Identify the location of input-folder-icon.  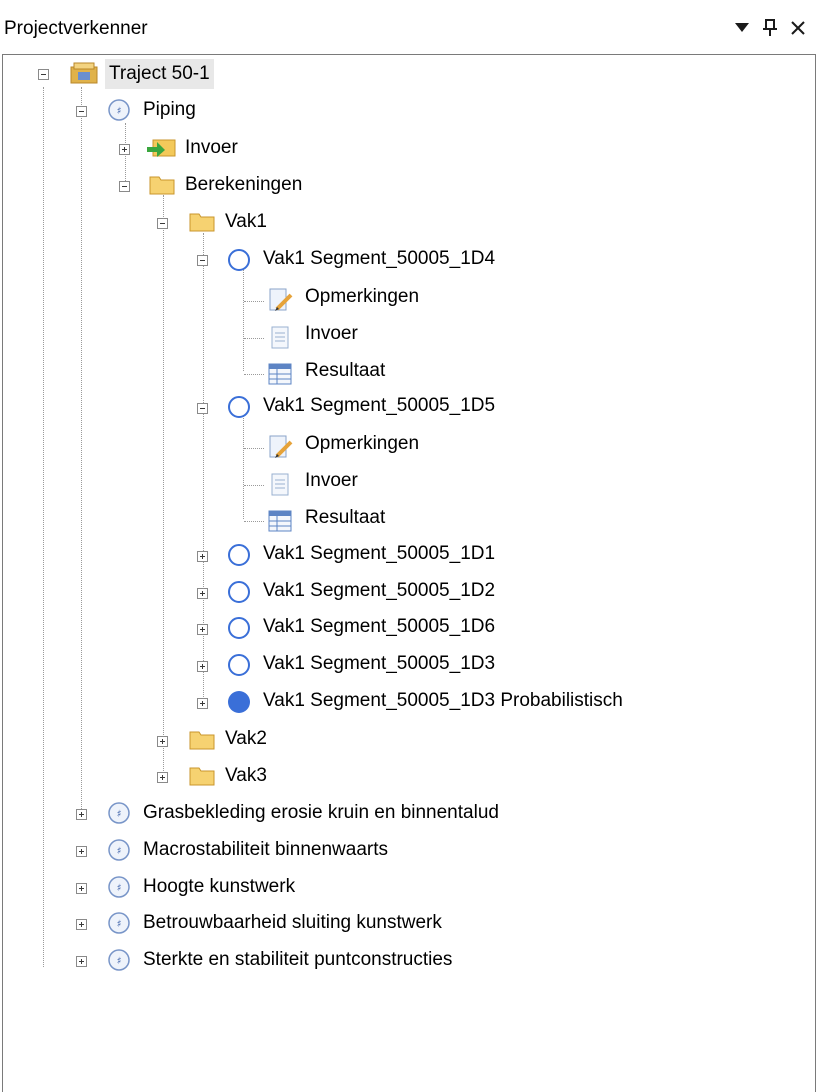
(161, 147).